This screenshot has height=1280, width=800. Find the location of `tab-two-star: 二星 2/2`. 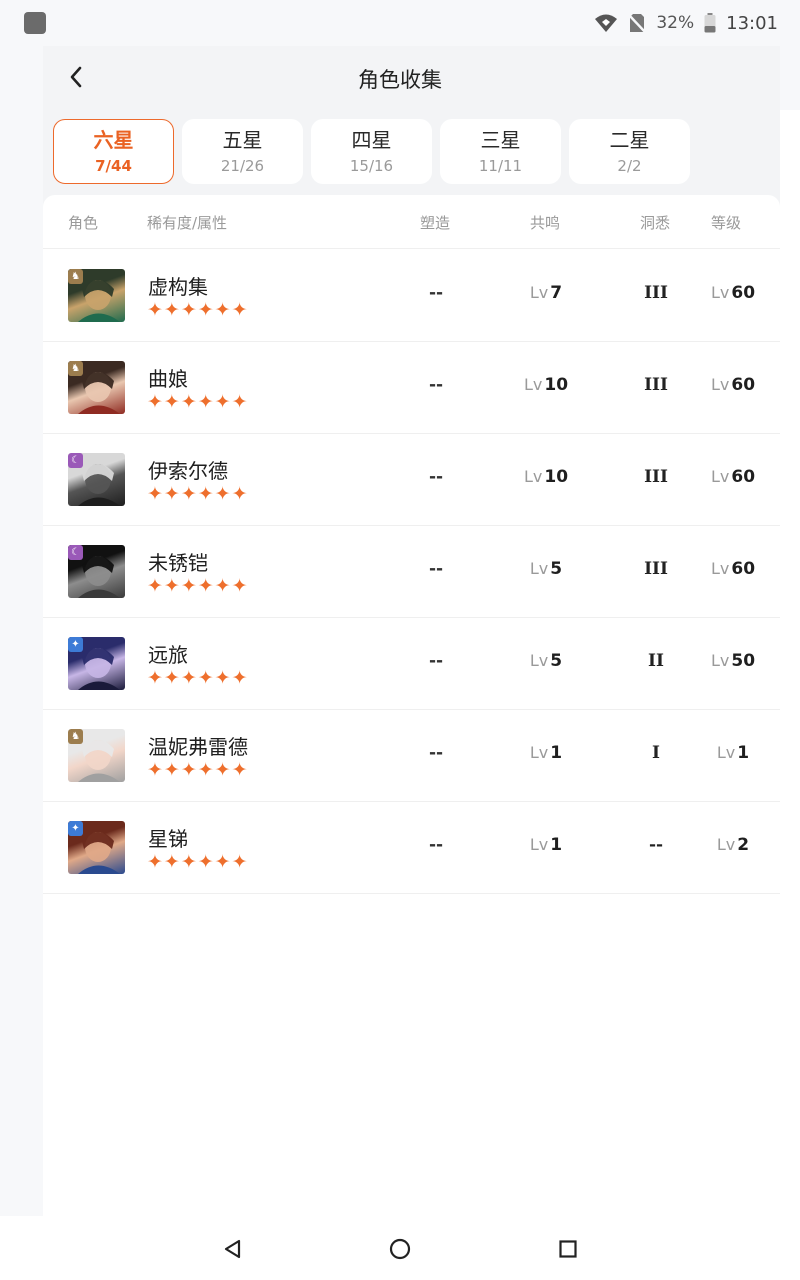

tab-two-star: 二星 2/2 is located at coordinates (629, 151).